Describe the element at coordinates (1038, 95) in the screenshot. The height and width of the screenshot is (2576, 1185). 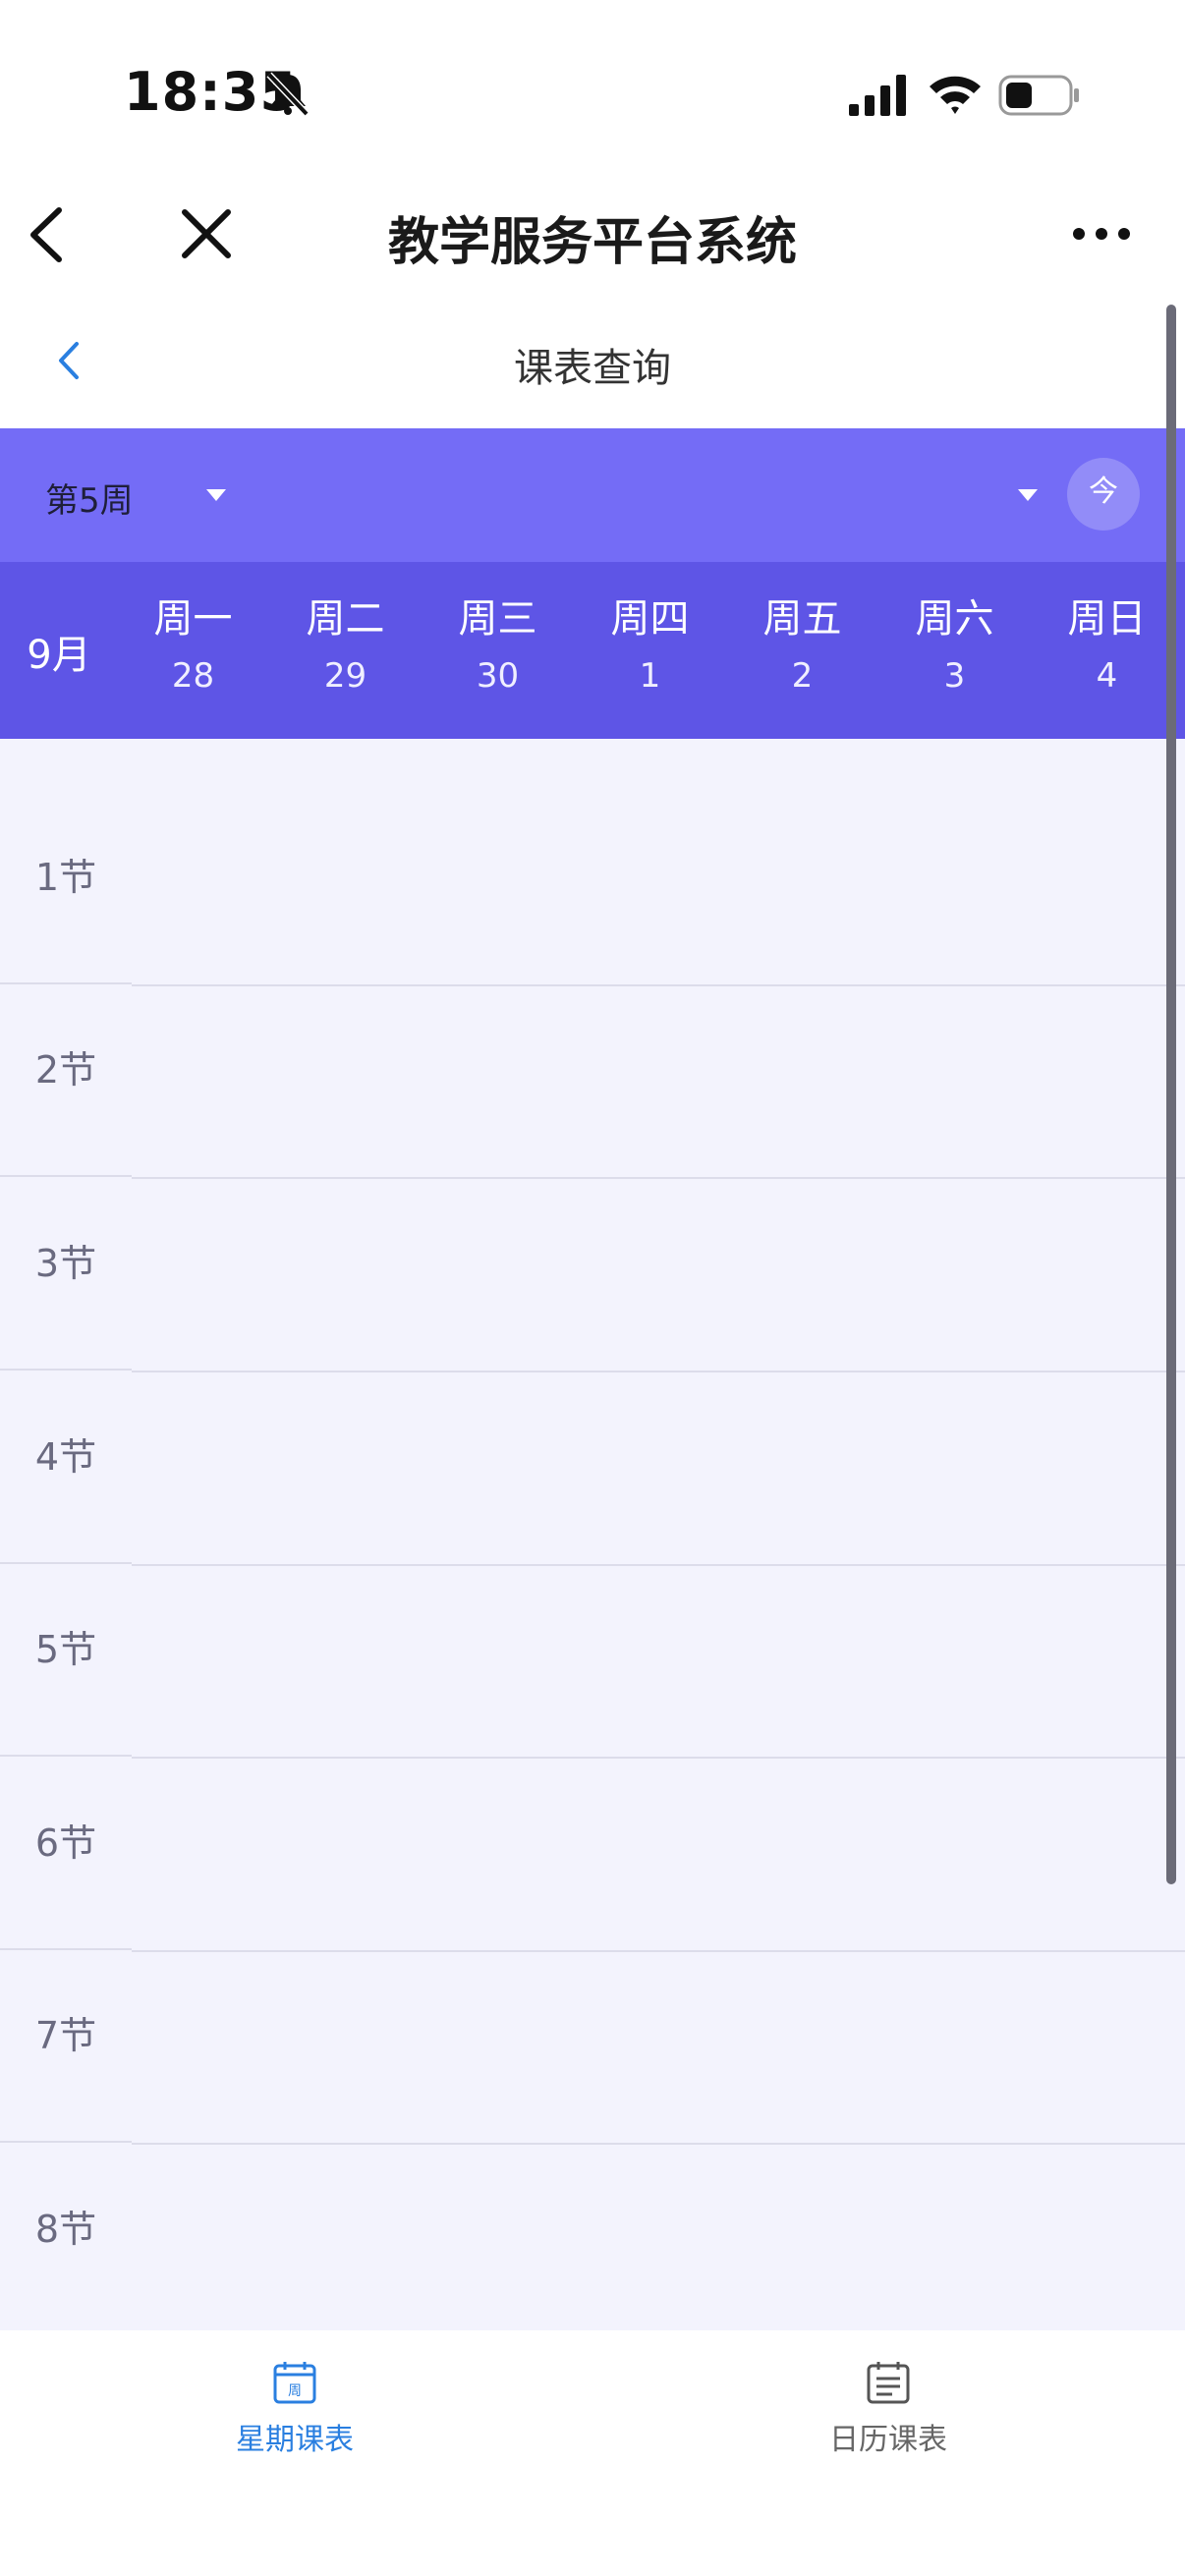
I see `battery-icon` at that location.